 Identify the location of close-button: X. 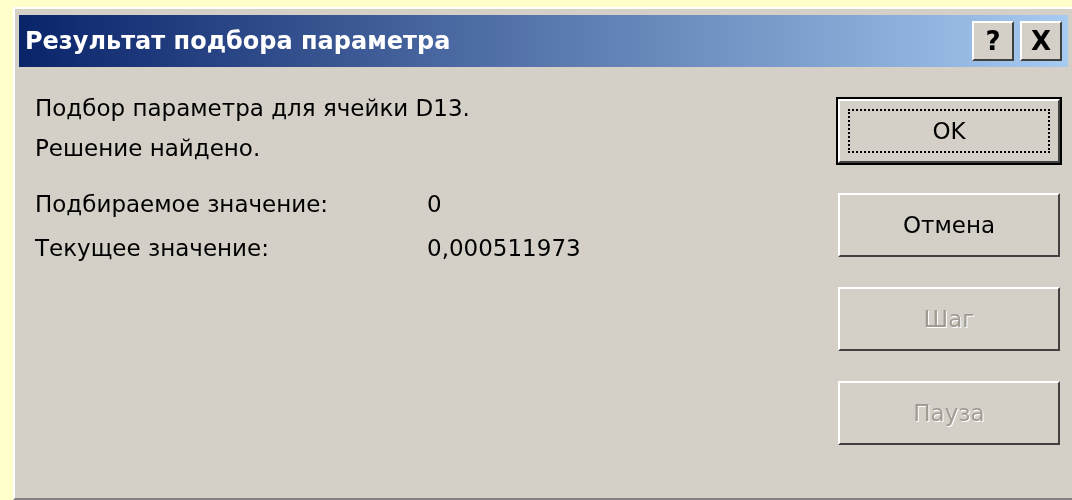
(1041, 41).